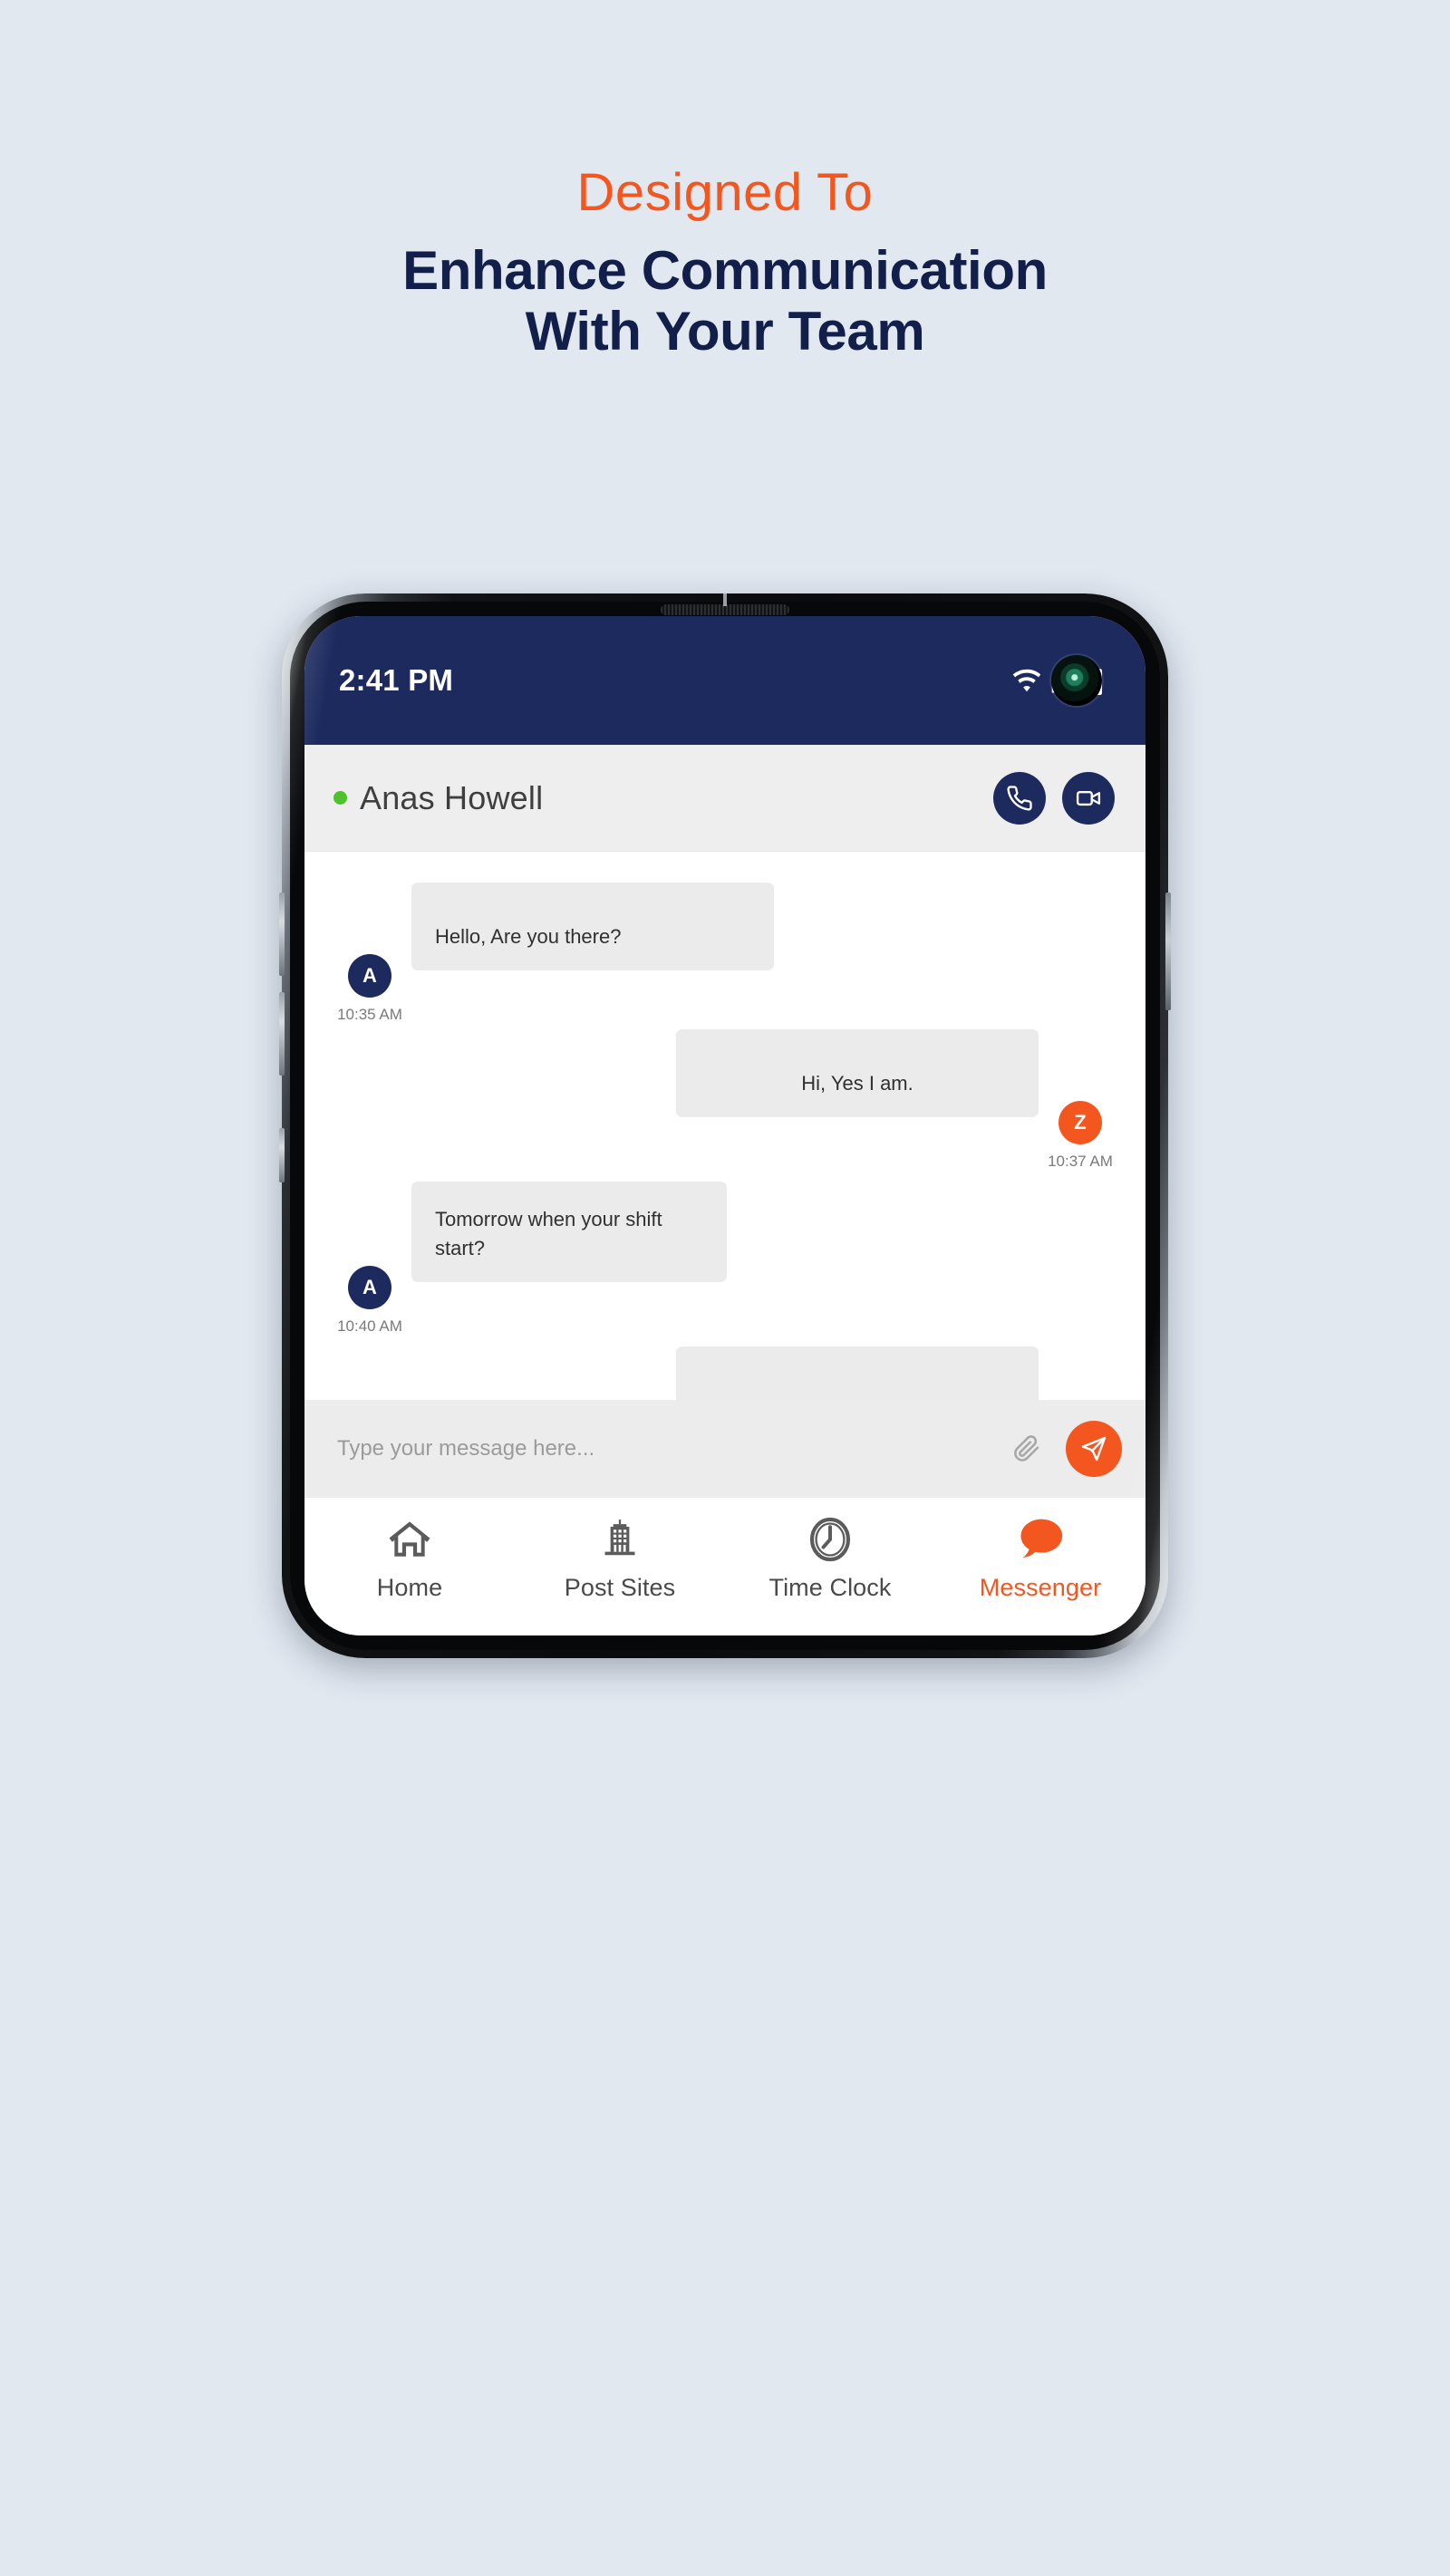  Describe the element at coordinates (725, 331) in the screenshot. I see `headline-line-2: With Your Team` at that location.